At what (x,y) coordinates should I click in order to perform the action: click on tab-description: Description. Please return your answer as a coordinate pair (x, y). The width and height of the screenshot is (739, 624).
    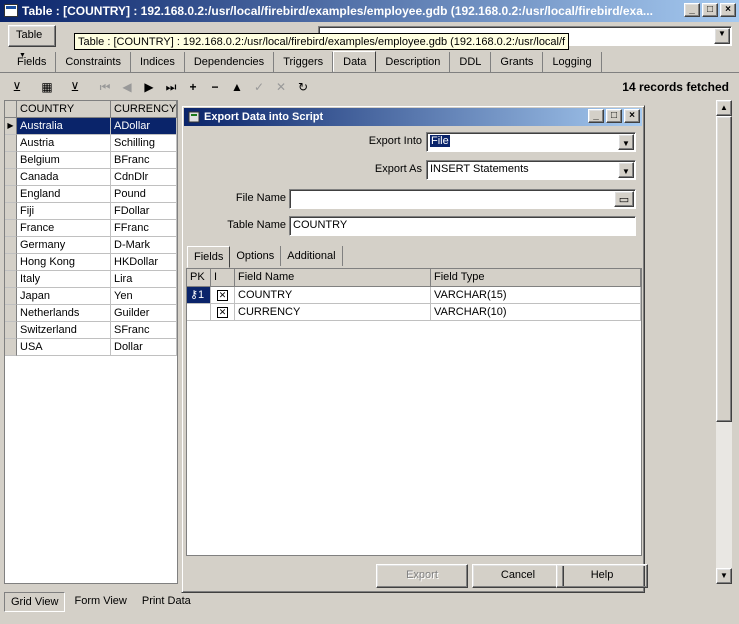
    Looking at the image, I should click on (413, 61).